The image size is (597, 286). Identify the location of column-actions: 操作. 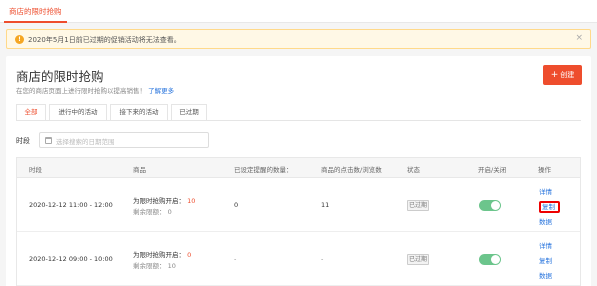
(544, 170).